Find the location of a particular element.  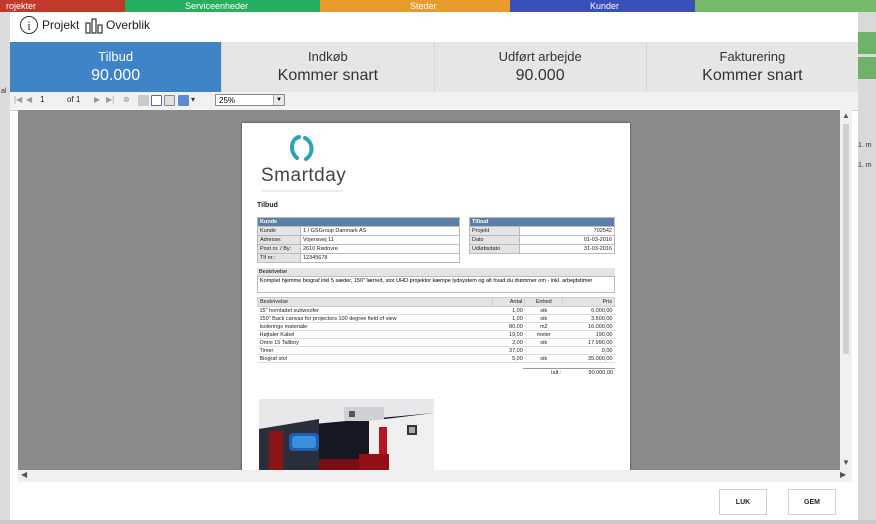

line-price: 0,00 is located at coordinates (588, 350).